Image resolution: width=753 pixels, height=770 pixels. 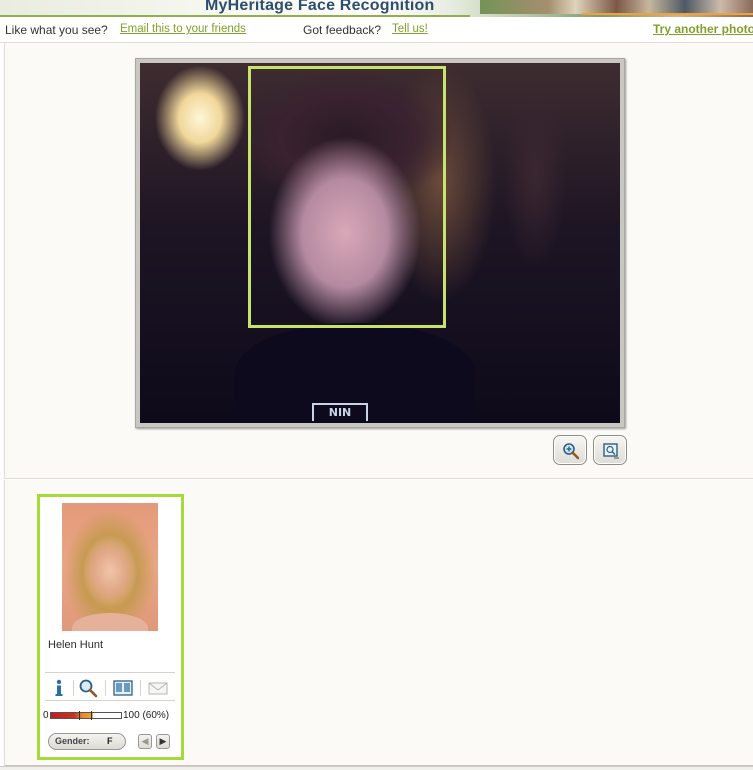 I want to click on gender-label: Gender:, so click(x=72, y=741).